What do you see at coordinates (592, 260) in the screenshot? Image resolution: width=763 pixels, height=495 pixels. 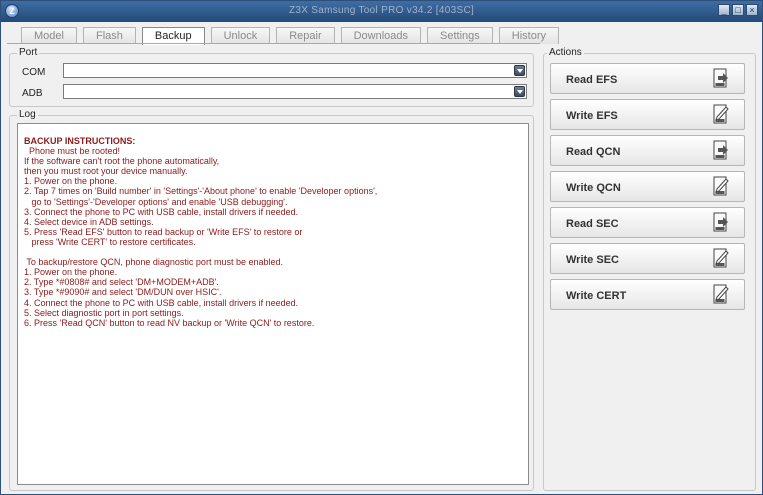 I see `action-button-label: Write SEC` at bounding box center [592, 260].